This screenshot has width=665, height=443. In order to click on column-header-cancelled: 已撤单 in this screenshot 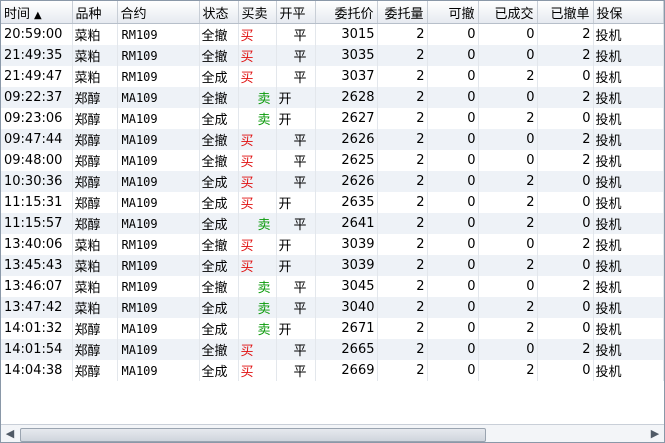, I will do `click(565, 12)`.